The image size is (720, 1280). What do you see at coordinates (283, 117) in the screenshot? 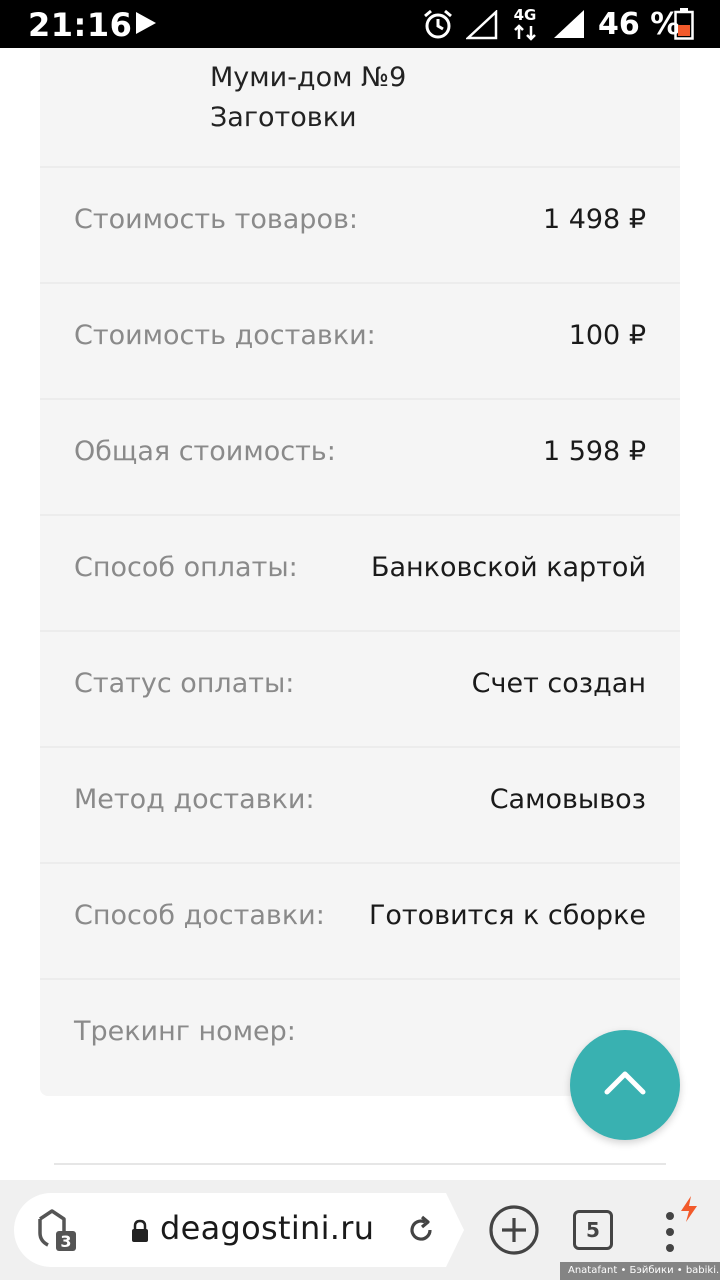
I see `order-item: Заготовки` at bounding box center [283, 117].